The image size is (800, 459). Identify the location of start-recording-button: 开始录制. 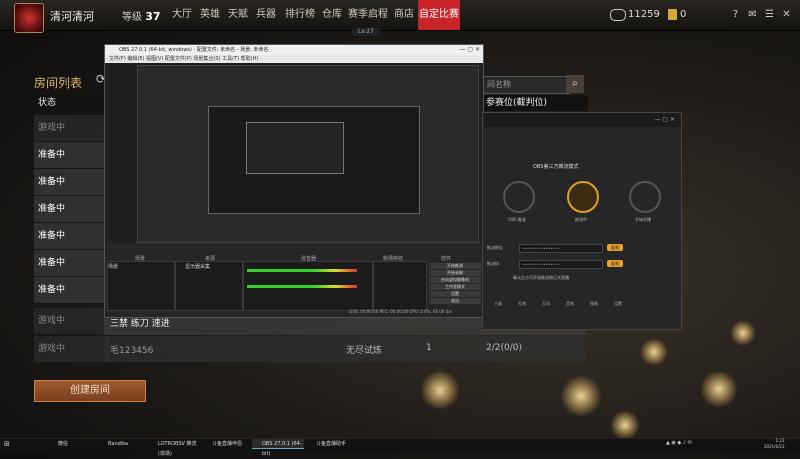
(455, 273).